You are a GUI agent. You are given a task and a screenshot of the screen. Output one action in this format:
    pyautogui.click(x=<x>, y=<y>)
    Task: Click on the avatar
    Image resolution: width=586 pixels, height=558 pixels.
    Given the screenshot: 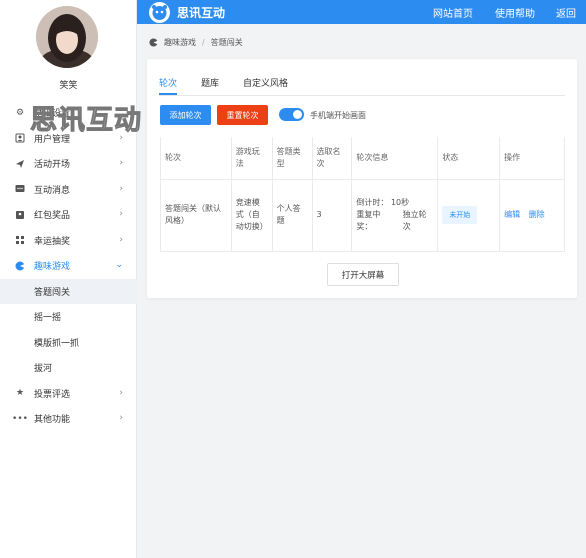 What is the action you would take?
    pyautogui.click(x=67, y=37)
    